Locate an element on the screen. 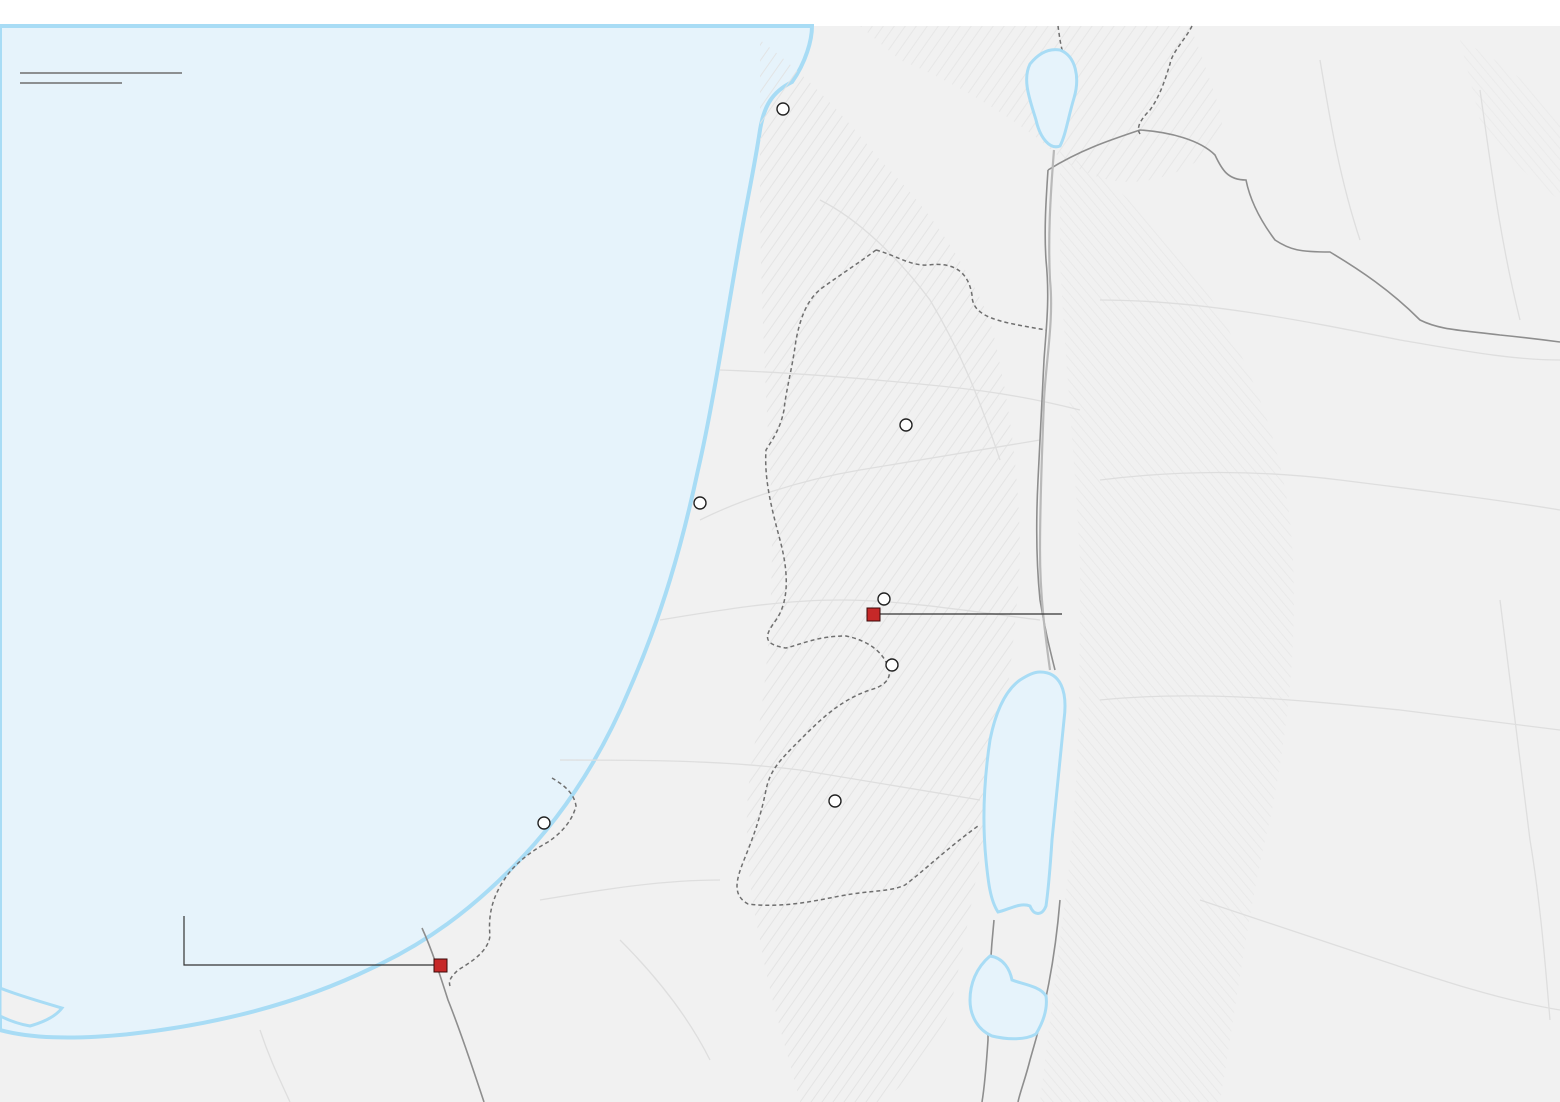 The width and height of the screenshot is (1560, 1102). highlight-marker-central is located at coordinates (873, 614).